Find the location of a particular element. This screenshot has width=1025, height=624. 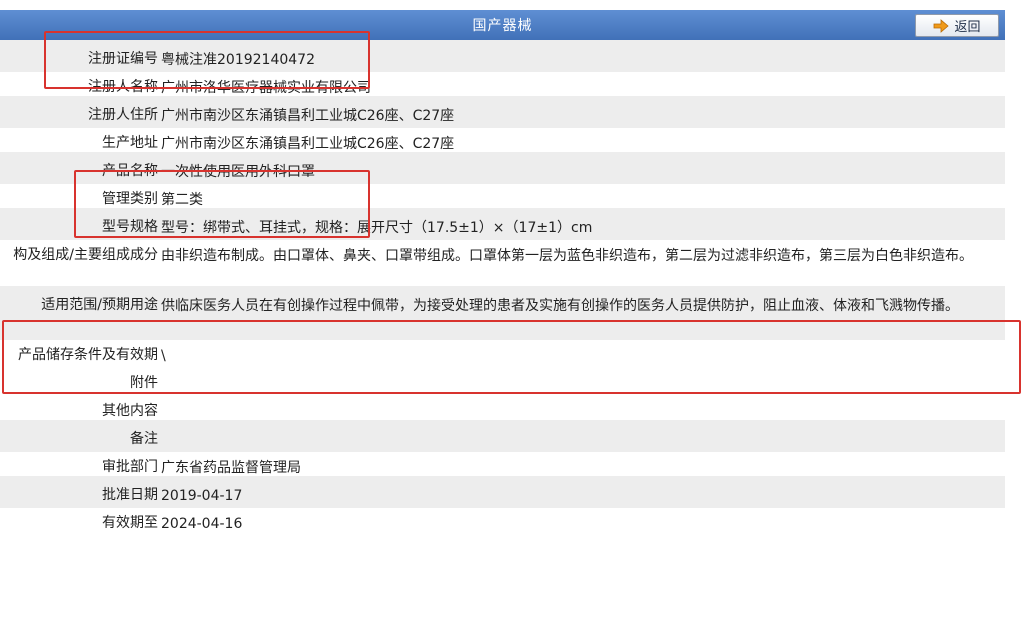

field-label: 适用范围/预期用途 is located at coordinates (99, 305).